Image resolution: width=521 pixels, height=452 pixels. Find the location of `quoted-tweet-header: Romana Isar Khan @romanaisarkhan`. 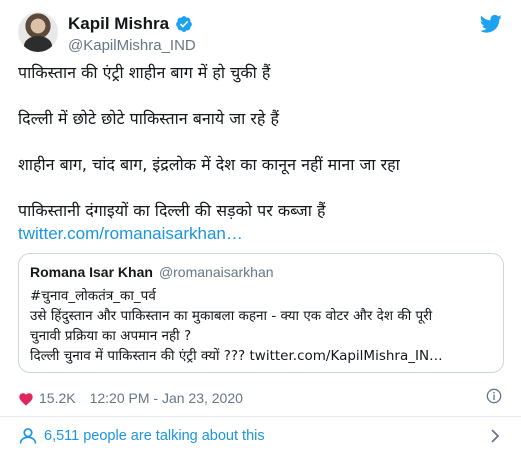

quoted-tweet-header: Romana Isar Khan @romanaisarkhan is located at coordinates (152, 272).